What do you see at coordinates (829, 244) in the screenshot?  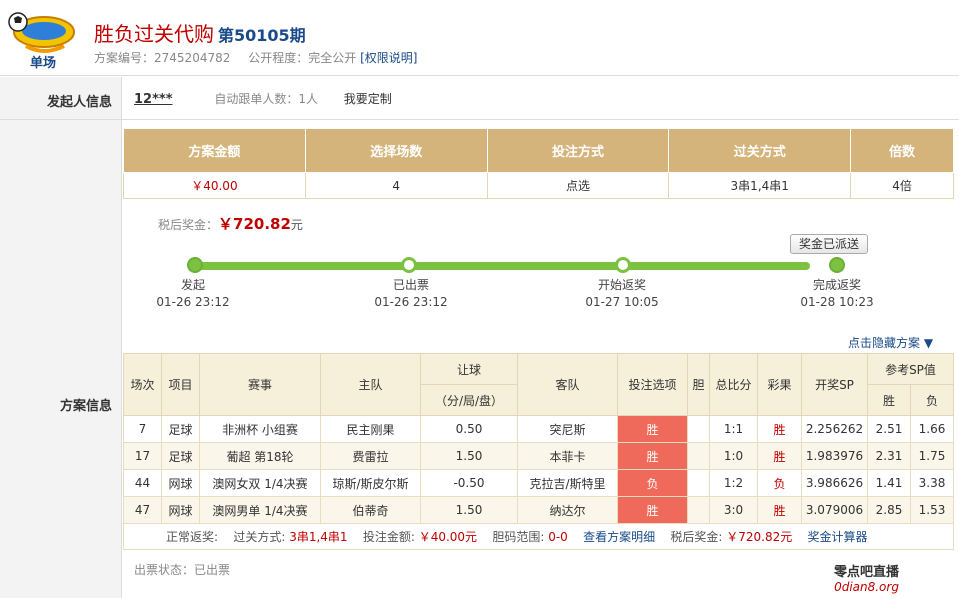 I see `bonus-paid-button: 奖金已派送` at bounding box center [829, 244].